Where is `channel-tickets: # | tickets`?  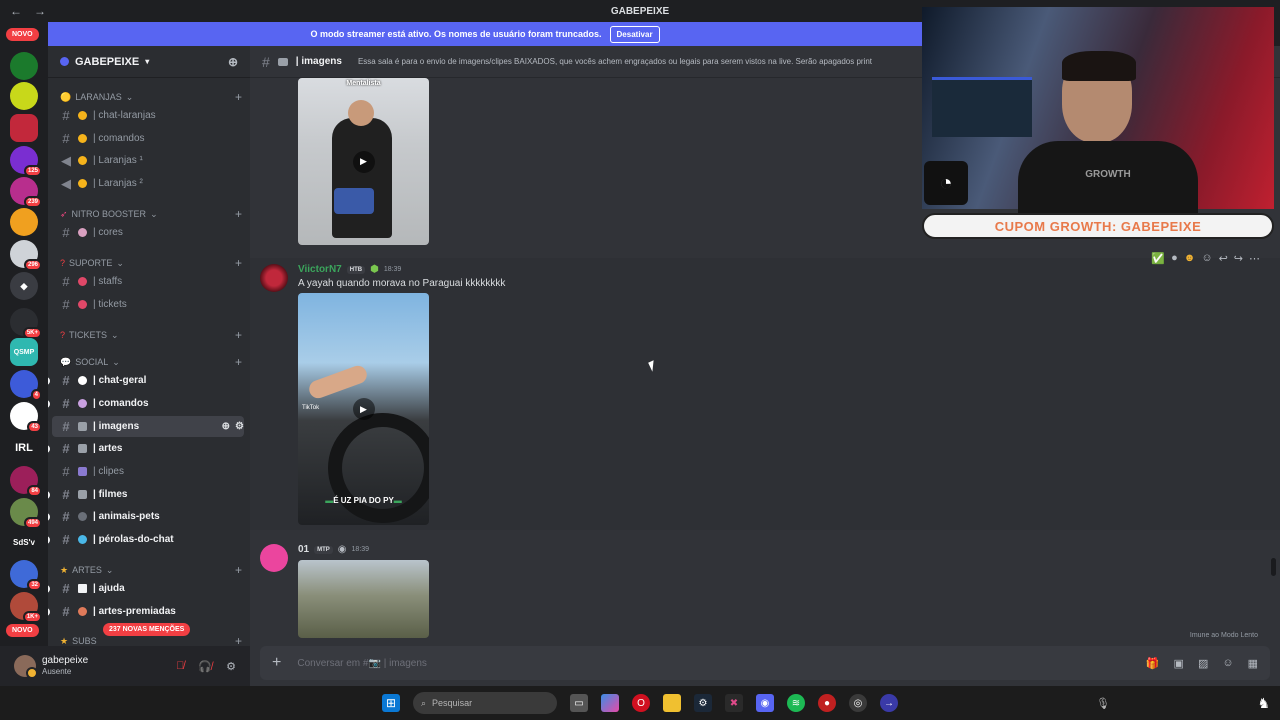
channel-tickets: # | tickets is located at coordinates (148, 304).